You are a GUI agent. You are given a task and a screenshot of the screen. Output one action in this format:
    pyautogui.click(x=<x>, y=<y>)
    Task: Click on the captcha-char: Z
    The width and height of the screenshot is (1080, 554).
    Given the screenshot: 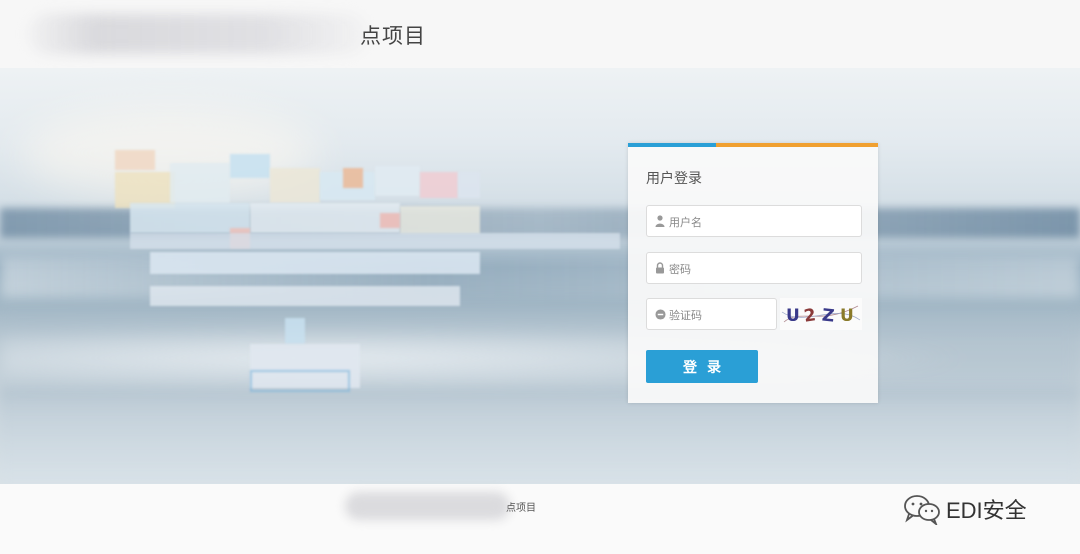 What is the action you would take?
    pyautogui.click(x=828, y=316)
    